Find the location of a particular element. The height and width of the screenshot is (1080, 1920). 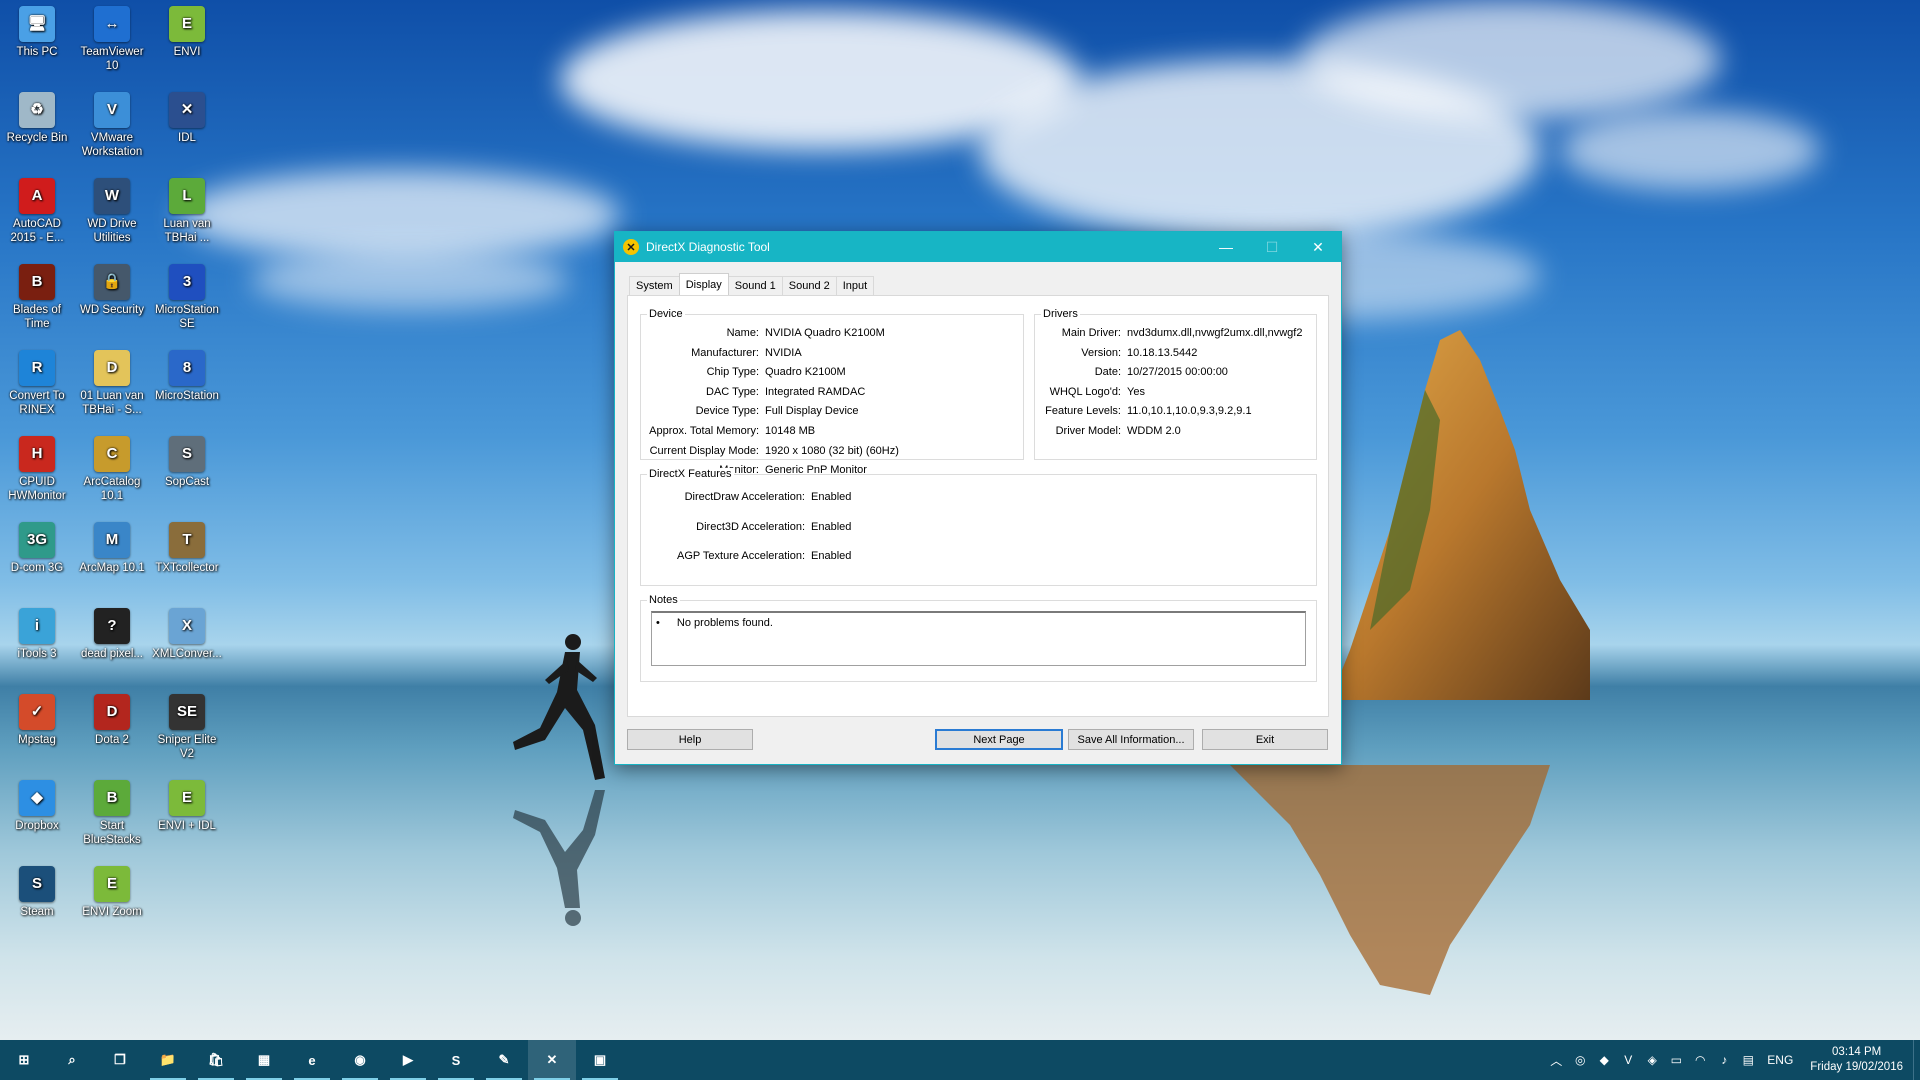

desktop-icon: S Steam is located at coordinates (38, 904).